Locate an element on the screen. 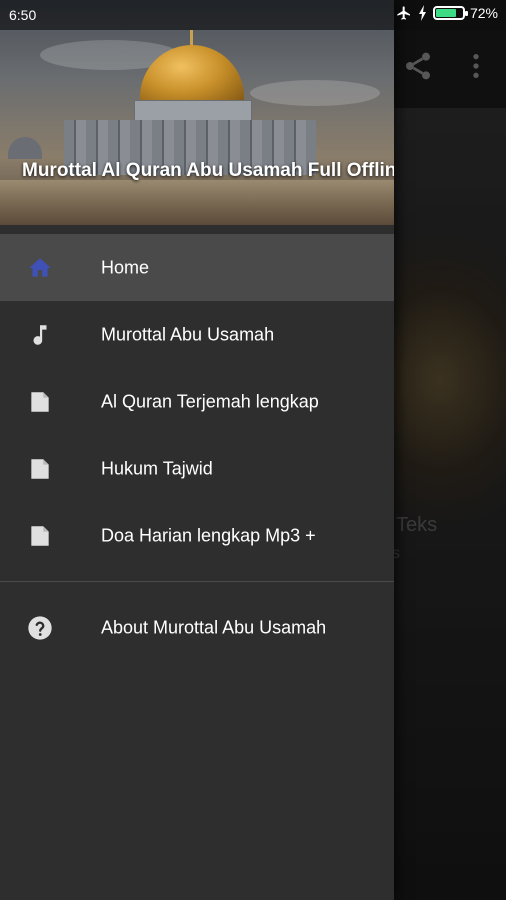 The height and width of the screenshot is (900, 506). menu-item-label: Doa Harian lengkap Mp3 + is located at coordinates (208, 535).